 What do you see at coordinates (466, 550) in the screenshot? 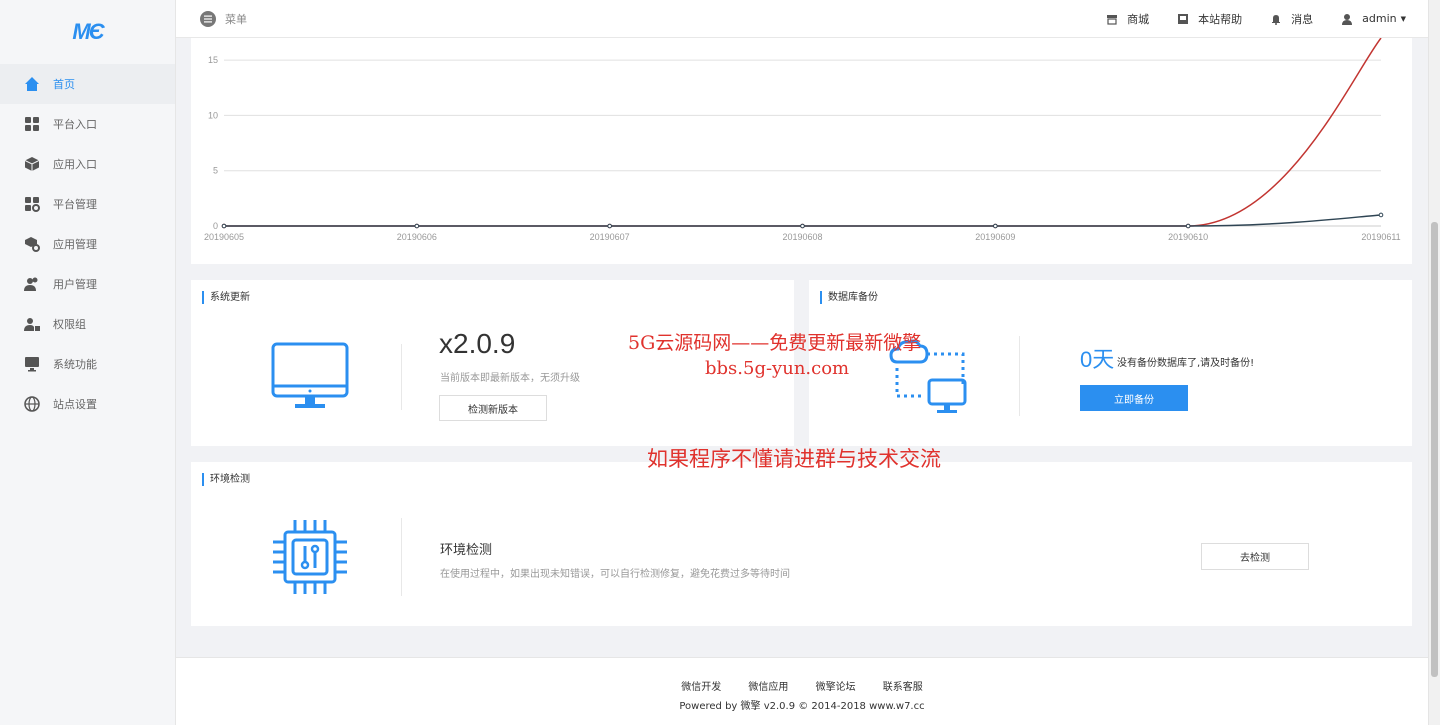
I see `env-check-title: 环境检测` at bounding box center [466, 550].